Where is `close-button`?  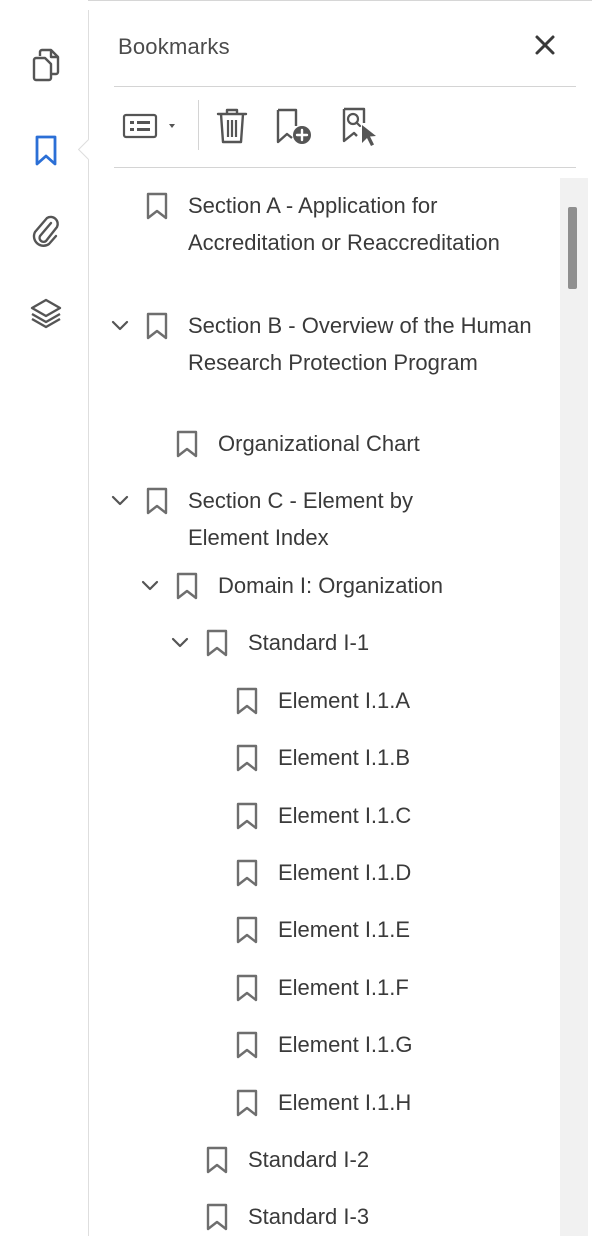
close-button is located at coordinates (545, 45).